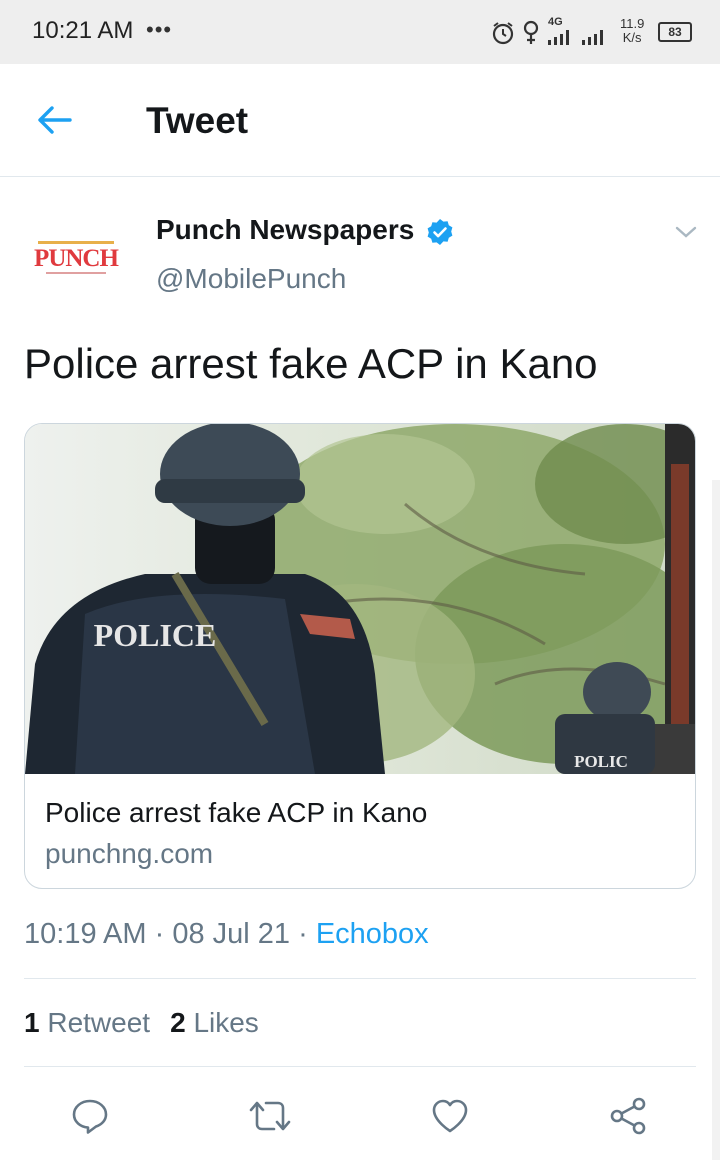  Describe the element at coordinates (251, 279) in the screenshot. I see `author-handle: @MobilePunch` at that location.